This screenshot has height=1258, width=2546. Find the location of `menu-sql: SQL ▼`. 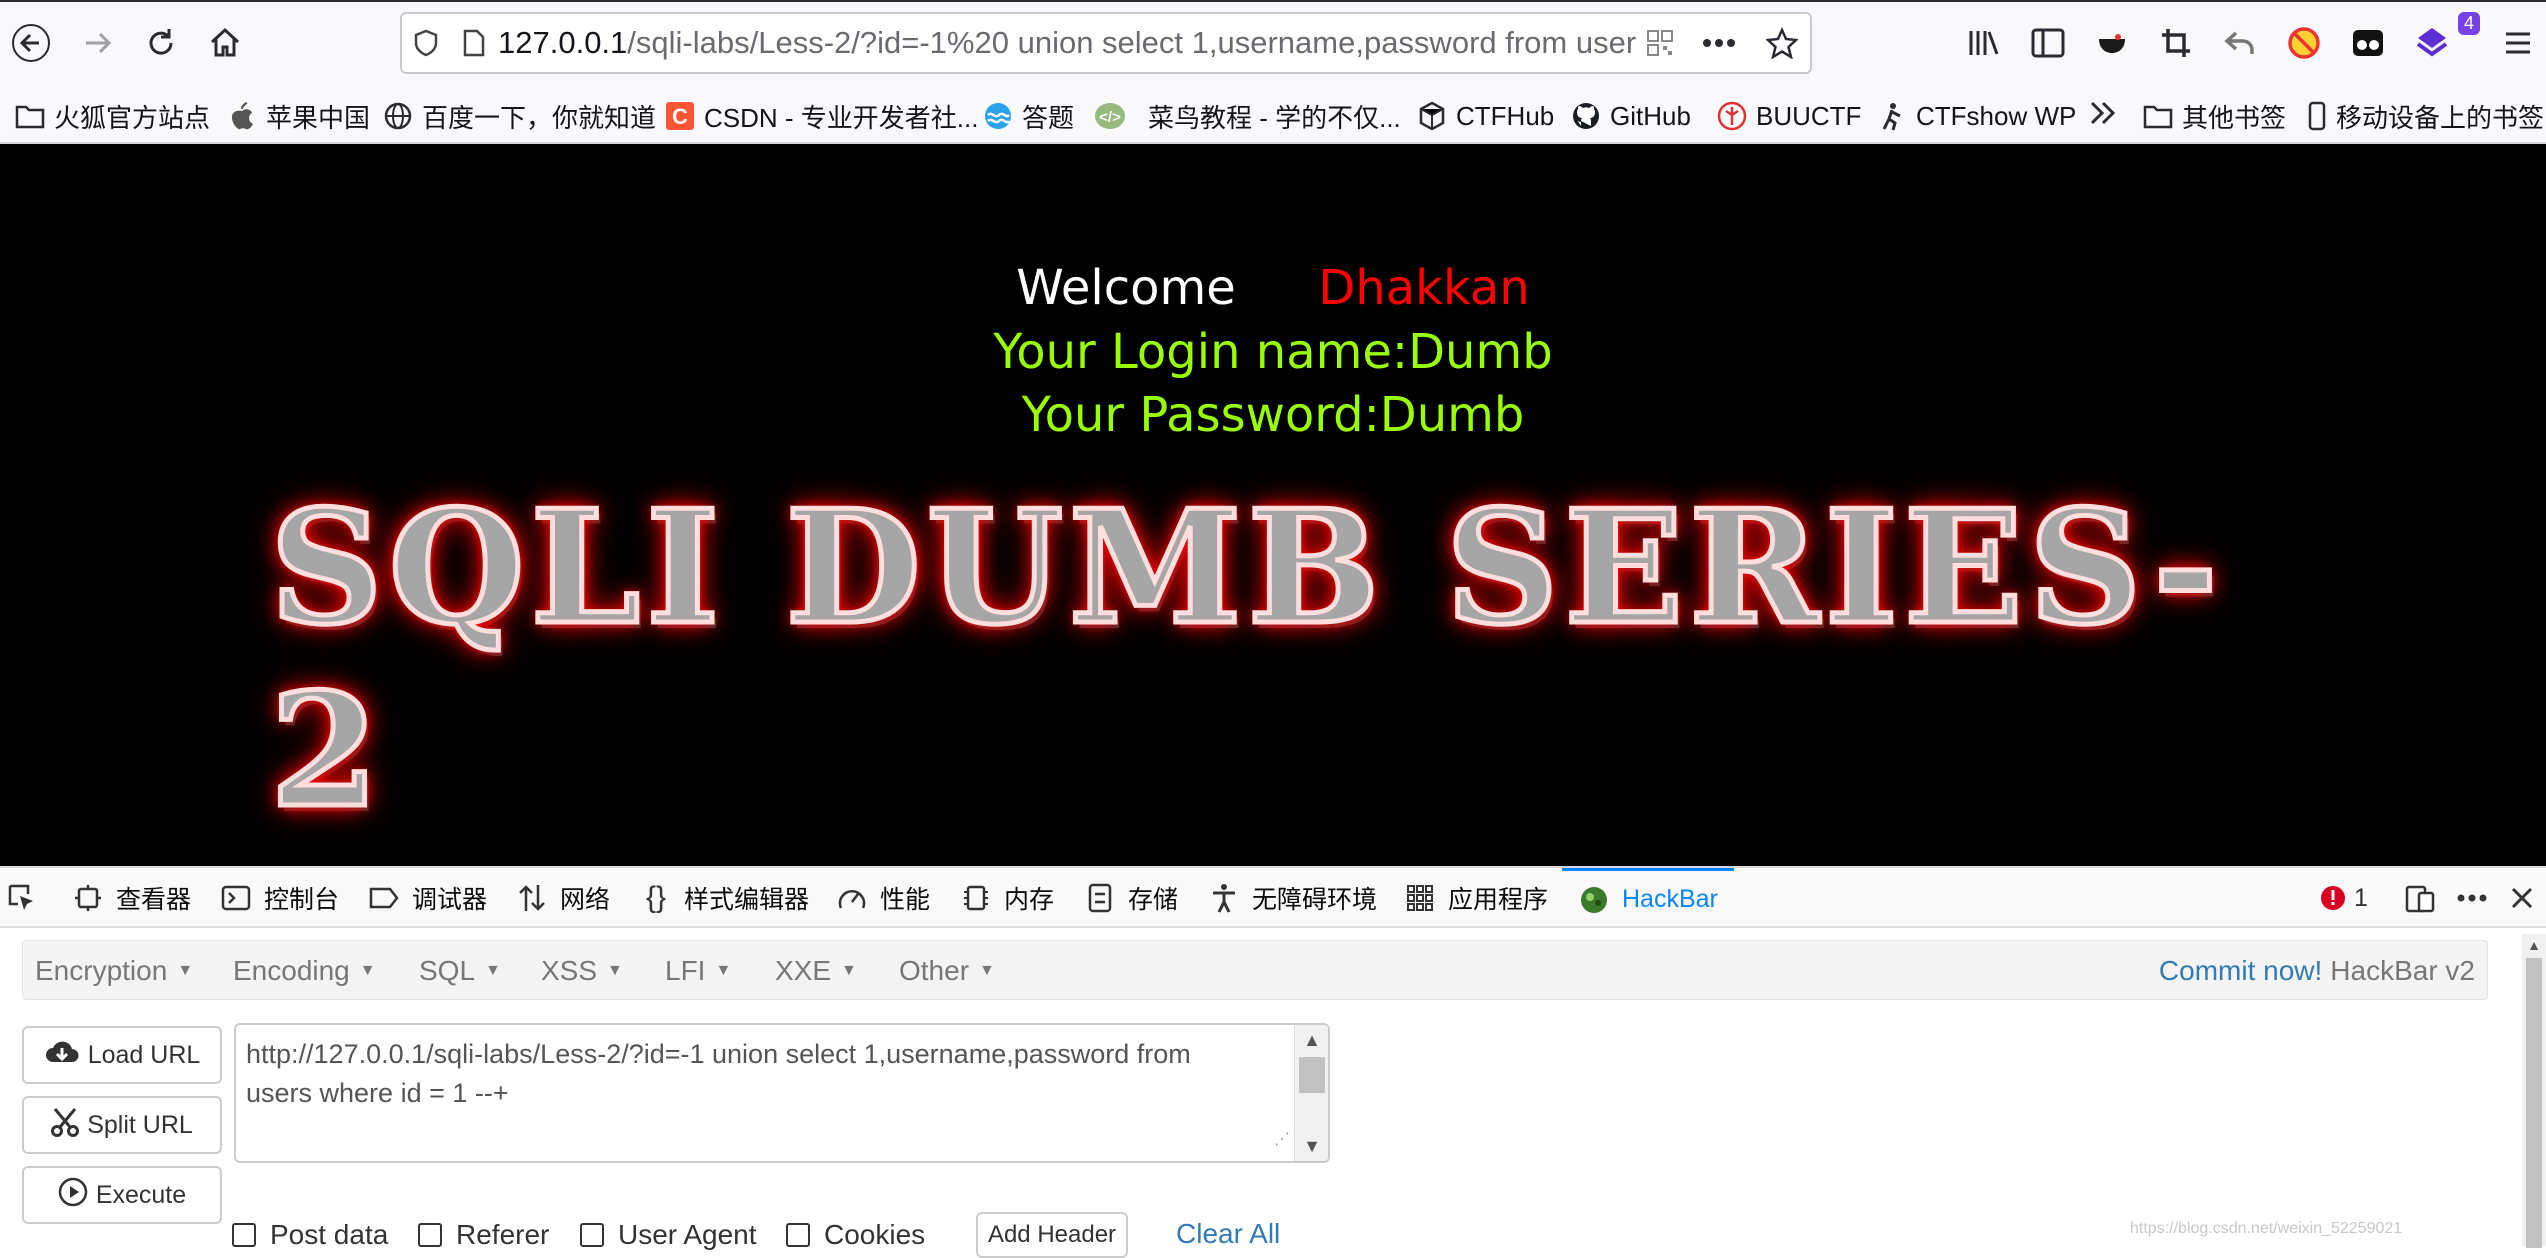

menu-sql: SQL ▼ is located at coordinates (460, 971).